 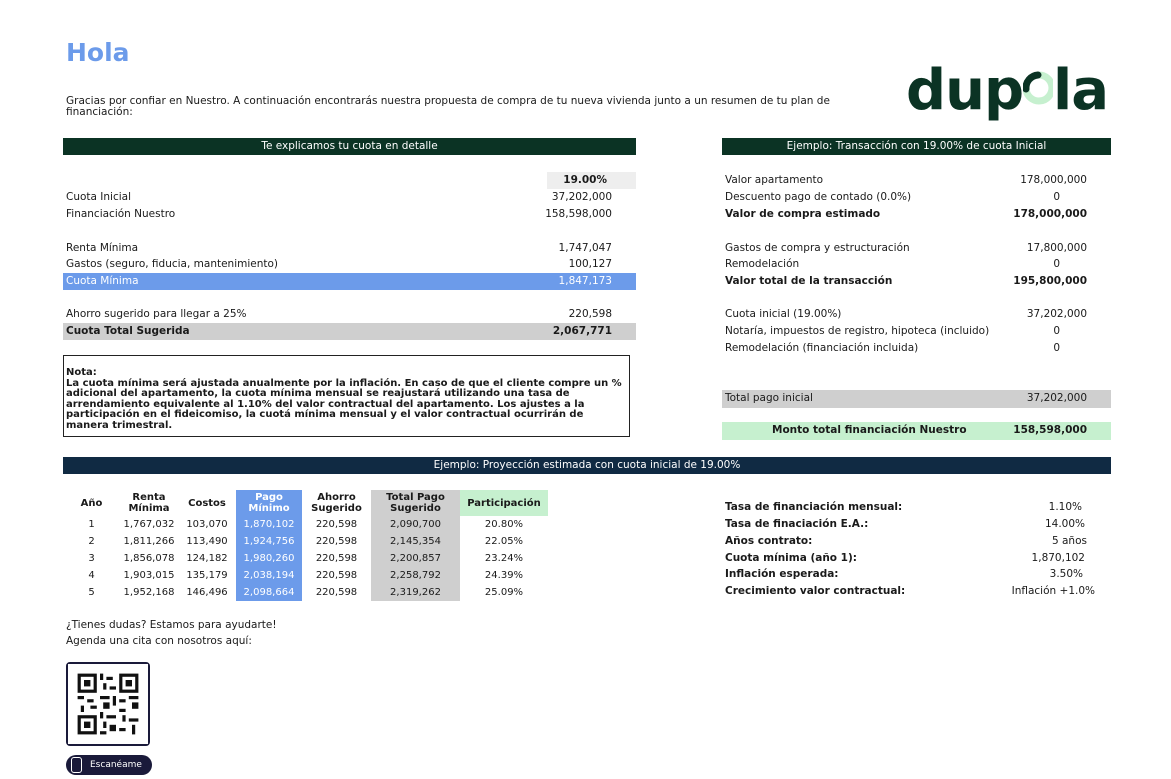 What do you see at coordinates (415, 503) in the screenshot?
I see `col-header: Total Pago Sugerido` at bounding box center [415, 503].